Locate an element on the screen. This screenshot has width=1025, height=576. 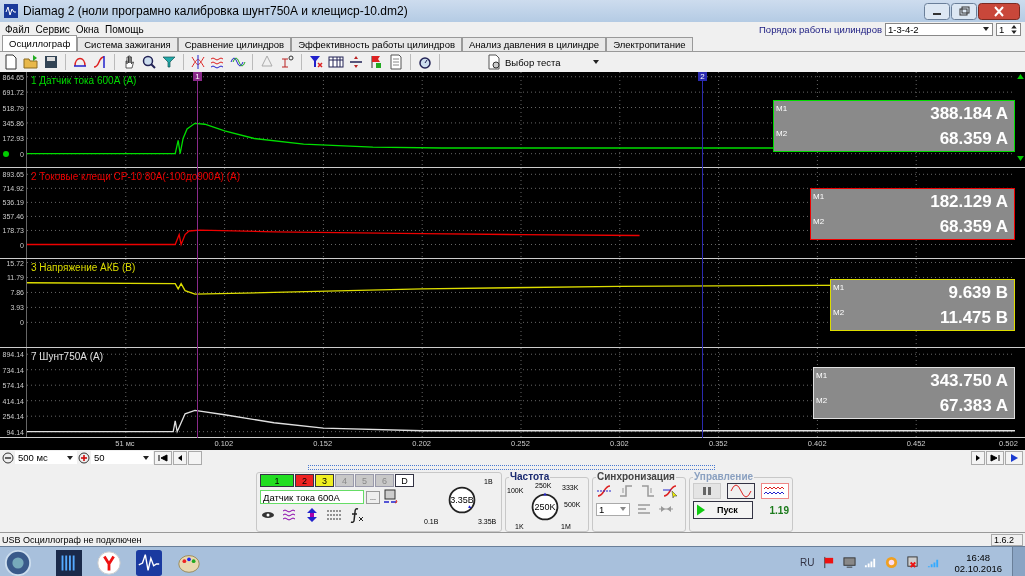
measurement-value: 68.359 A is located at coordinates (973, 138).